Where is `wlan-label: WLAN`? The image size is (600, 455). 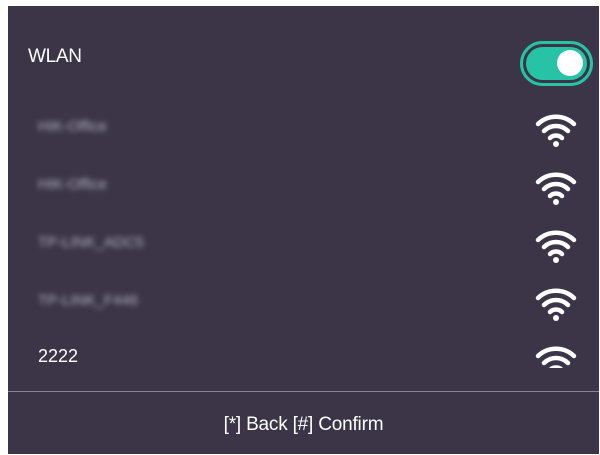 wlan-label: WLAN is located at coordinates (55, 56).